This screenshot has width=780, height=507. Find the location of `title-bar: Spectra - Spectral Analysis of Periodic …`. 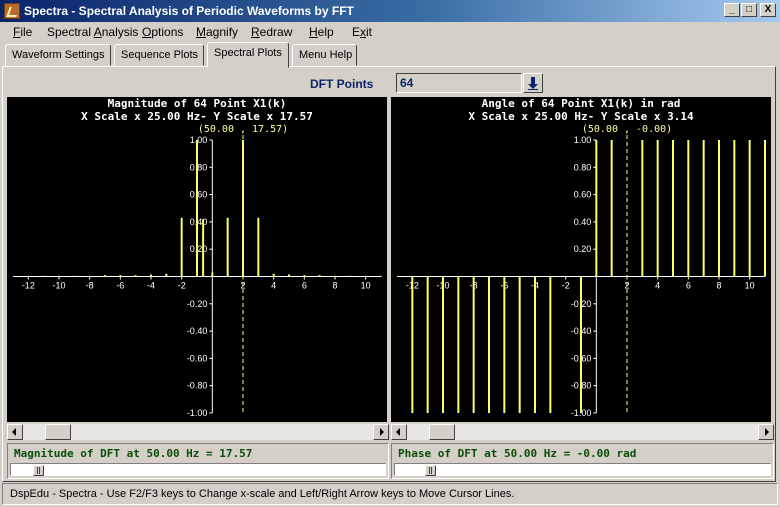

title-bar: Spectra - Spectral Analysis of Periodic … is located at coordinates (390, 11).